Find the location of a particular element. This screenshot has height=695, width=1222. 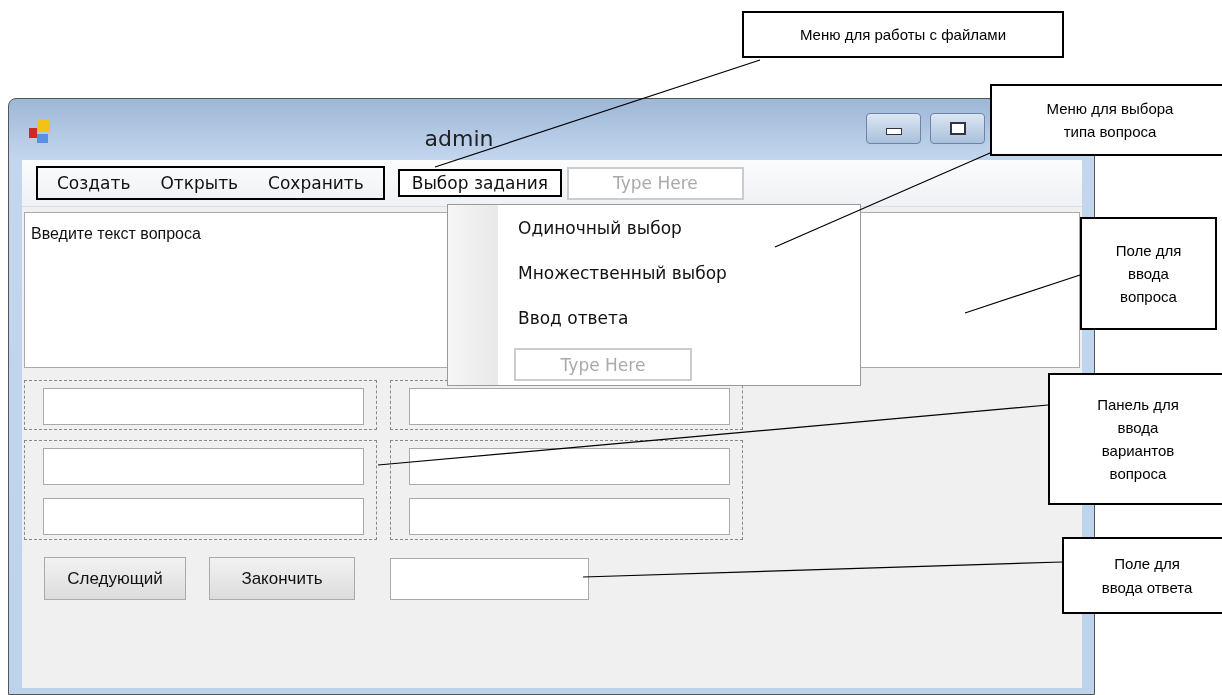

callout-box: Меню для выбора типа вопроса is located at coordinates (1106, 120).